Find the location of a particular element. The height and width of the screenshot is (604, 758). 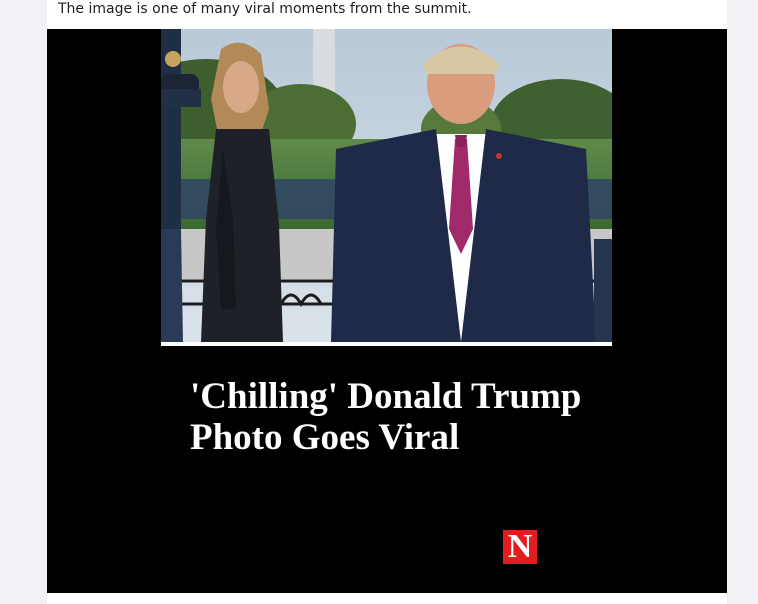

newsweek-logo: N is located at coordinates (520, 547).